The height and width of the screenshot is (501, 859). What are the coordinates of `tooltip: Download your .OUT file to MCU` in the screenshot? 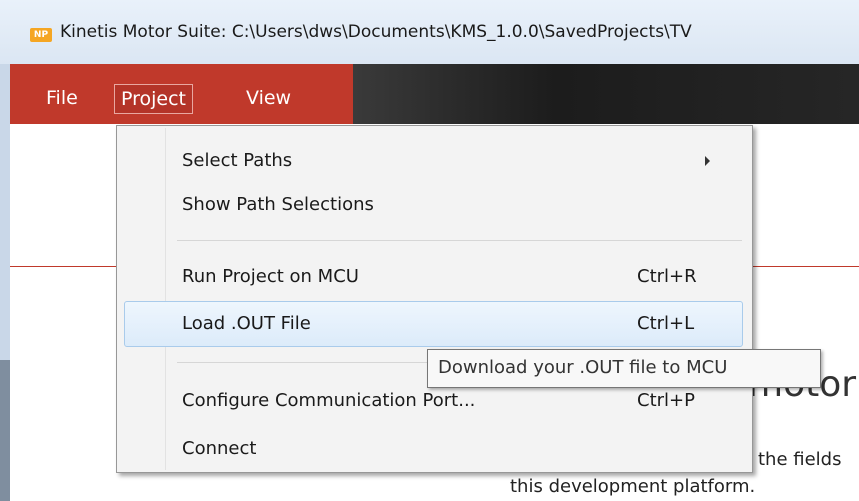 It's located at (624, 368).